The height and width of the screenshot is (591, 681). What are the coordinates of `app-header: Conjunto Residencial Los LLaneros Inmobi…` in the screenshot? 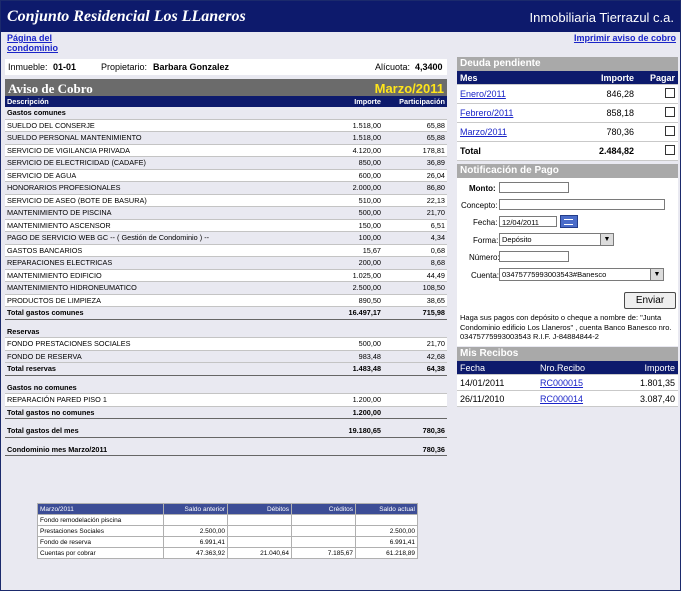 It's located at (340, 16).